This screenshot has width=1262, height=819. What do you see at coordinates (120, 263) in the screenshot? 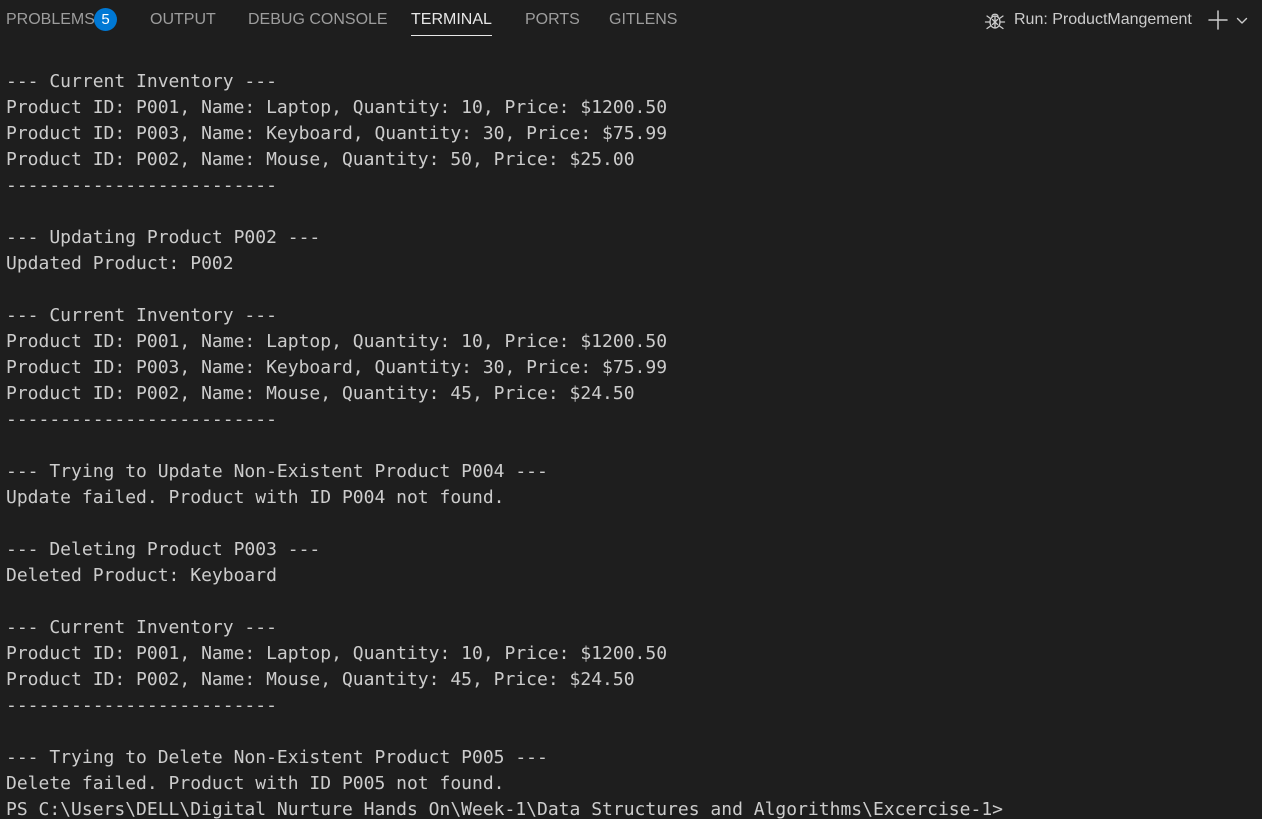
I see `terminal-line: Updated Product: P002` at bounding box center [120, 263].